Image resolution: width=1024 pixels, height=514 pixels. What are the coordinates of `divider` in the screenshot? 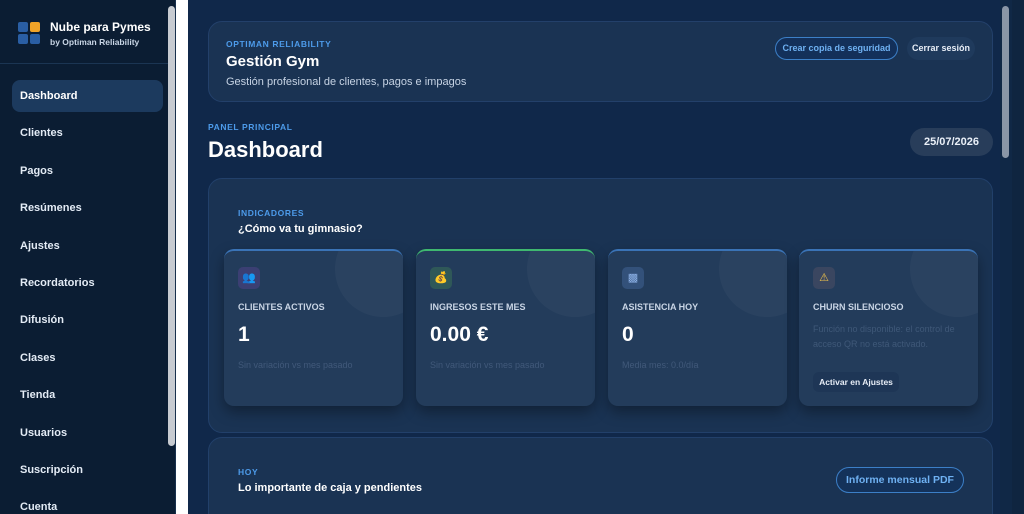 It's located at (182, 257).